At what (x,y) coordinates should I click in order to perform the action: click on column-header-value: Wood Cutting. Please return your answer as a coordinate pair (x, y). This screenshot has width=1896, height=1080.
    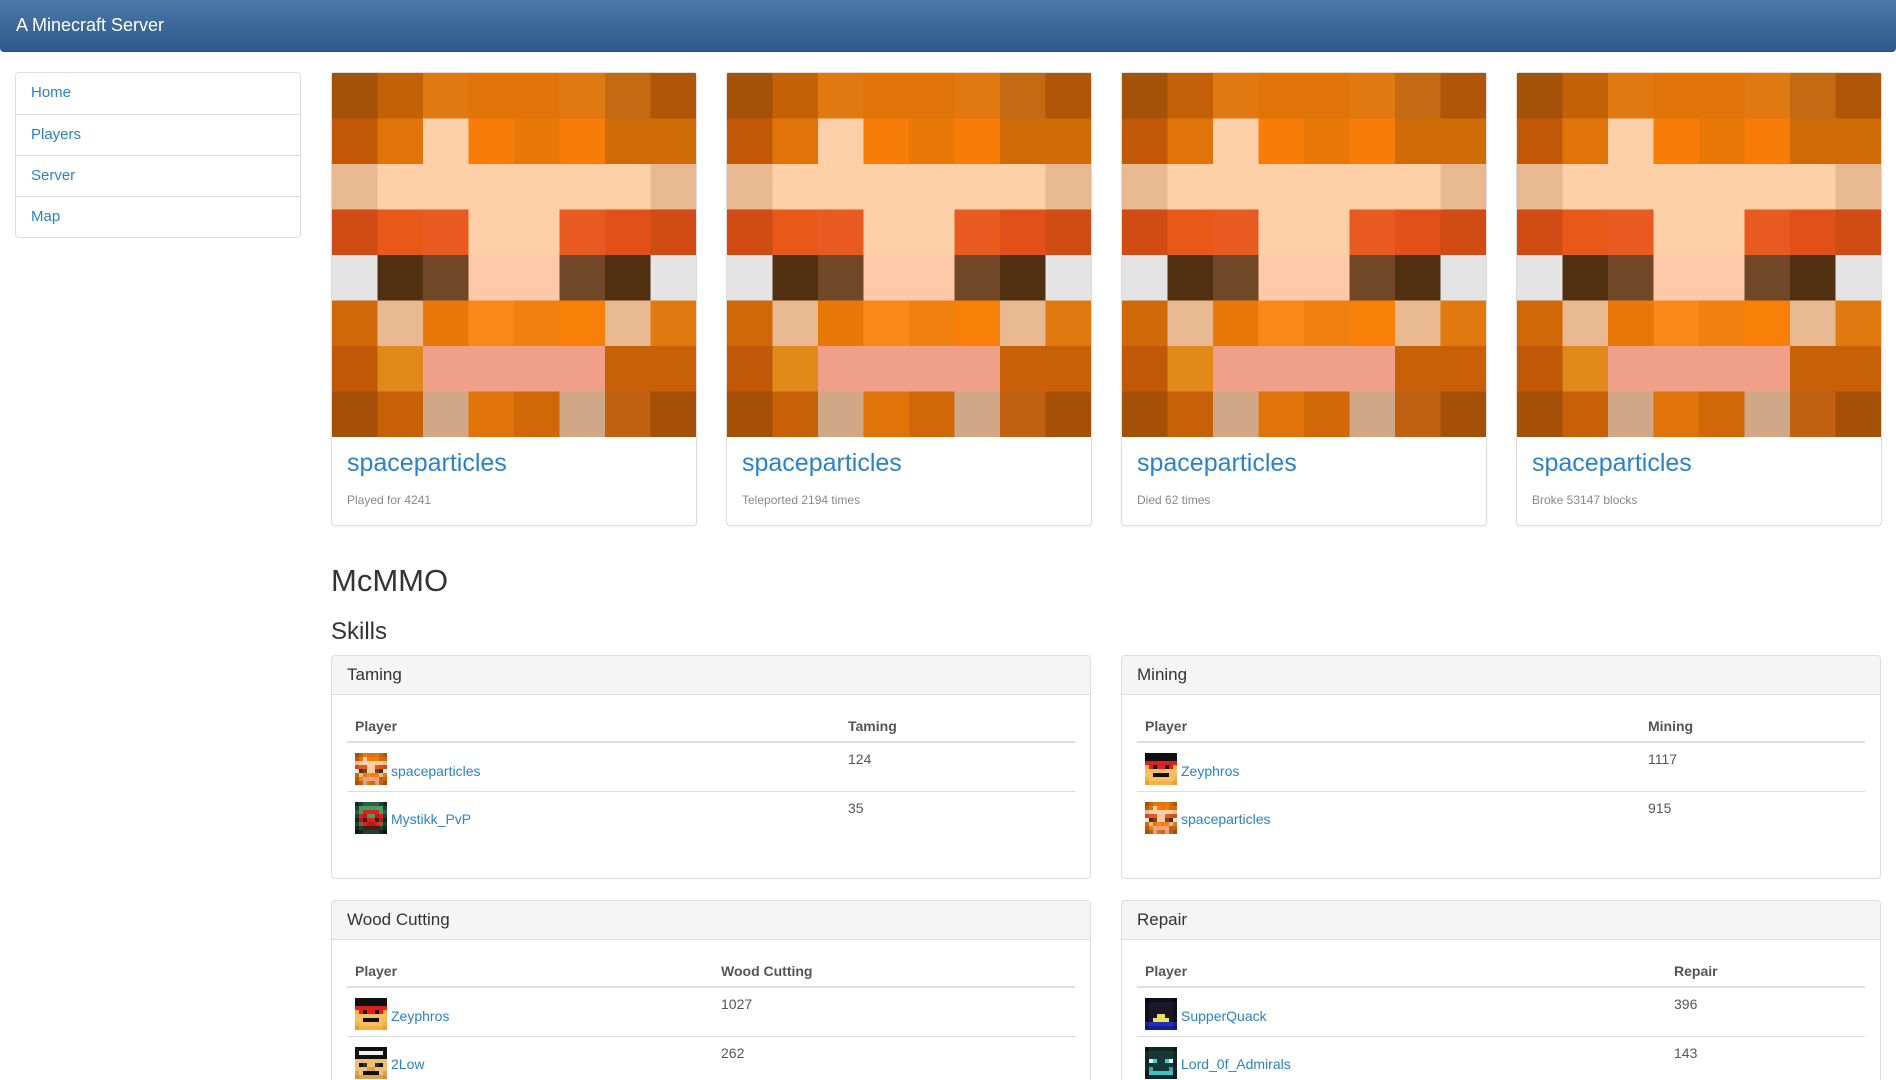
    Looking at the image, I should click on (894, 974).